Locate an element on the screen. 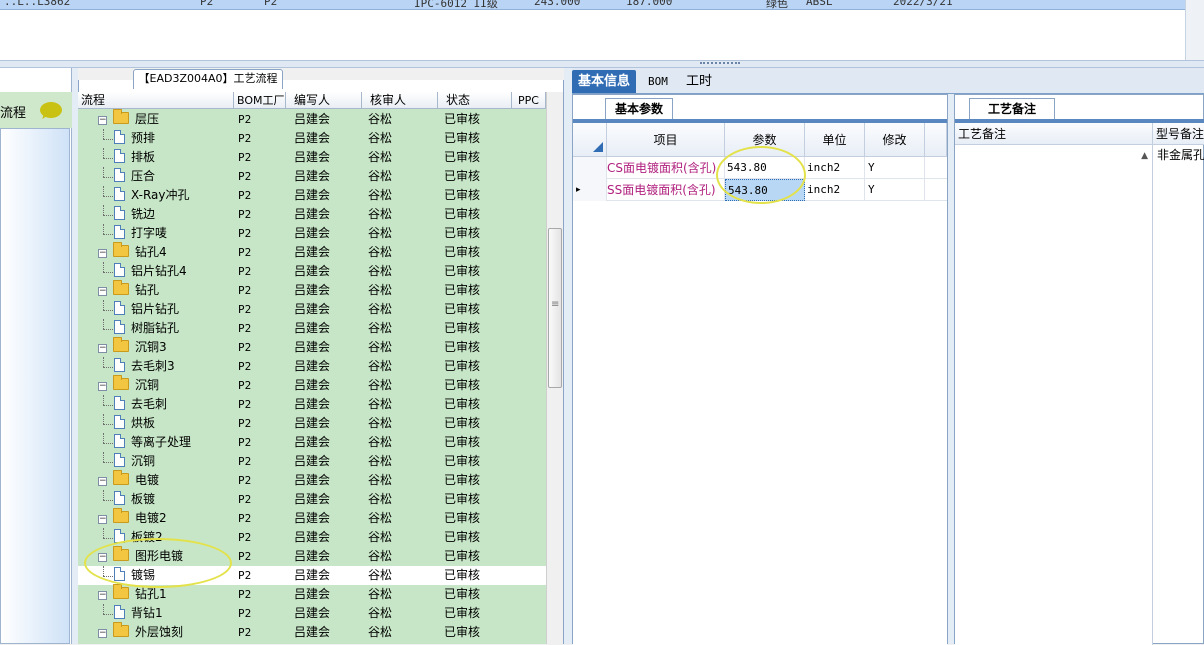 This screenshot has height=645, width=1204. table-row: 去毛刺3 P2 吕建会 谷松 已审核 is located at coordinates (312, 366).